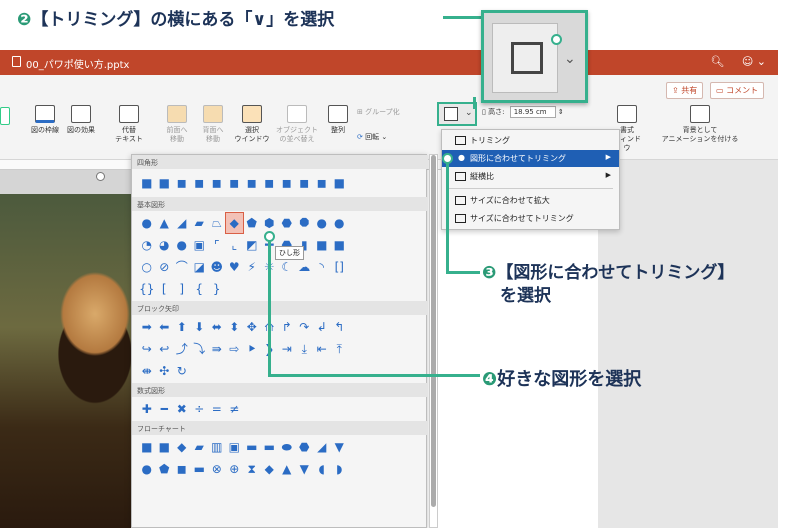  Describe the element at coordinates (287, 469) in the screenshot. I see `flowchart-extract-shape-icon: ▲` at that location.